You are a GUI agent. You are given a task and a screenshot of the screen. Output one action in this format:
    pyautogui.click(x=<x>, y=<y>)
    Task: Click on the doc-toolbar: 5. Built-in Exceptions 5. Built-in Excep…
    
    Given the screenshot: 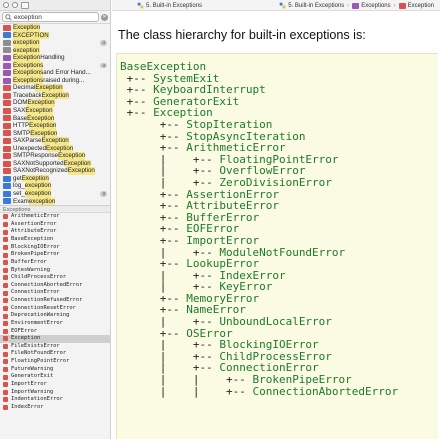 What is the action you would take?
    pyautogui.click(x=276, y=5)
    